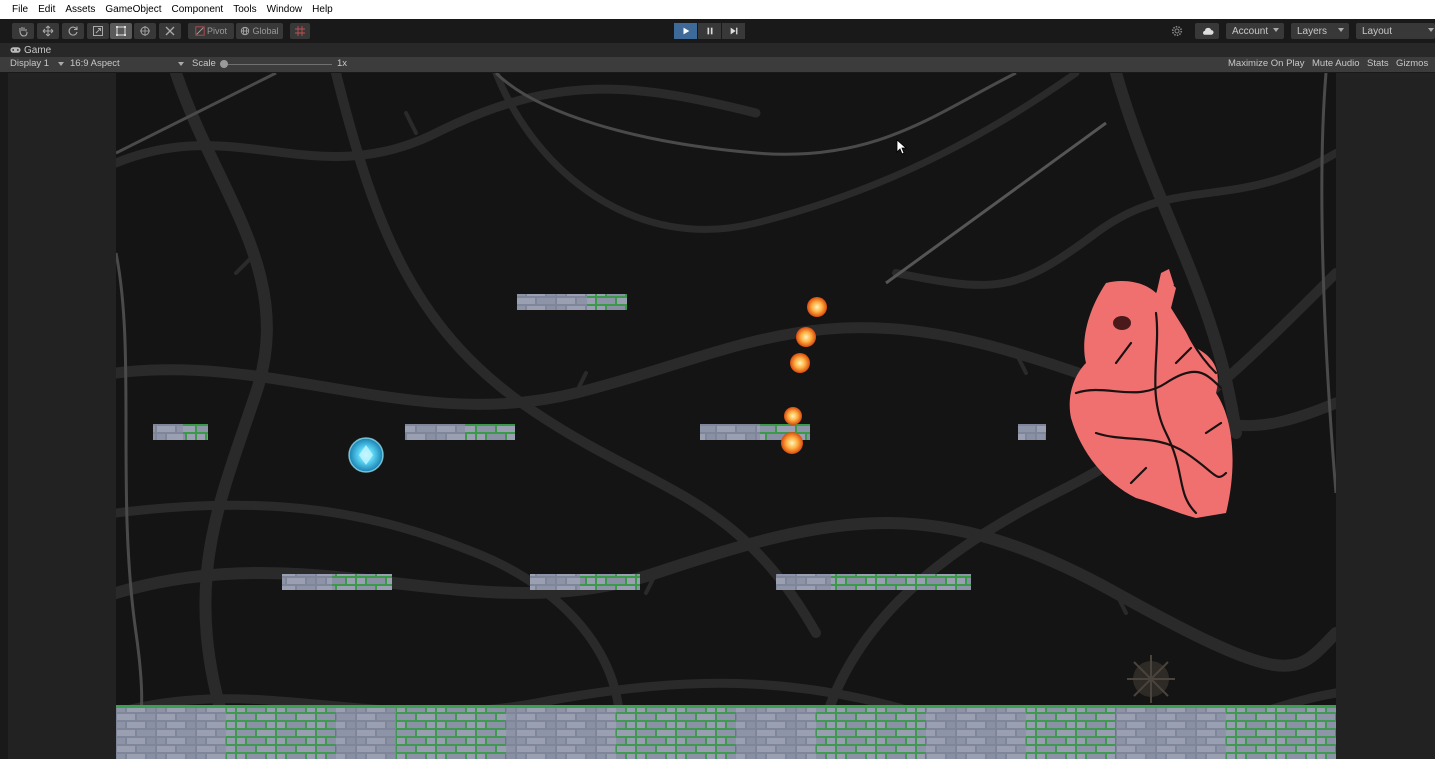 Image resolution: width=1435 pixels, height=759 pixels. I want to click on custom-tool-button, so click(170, 31).